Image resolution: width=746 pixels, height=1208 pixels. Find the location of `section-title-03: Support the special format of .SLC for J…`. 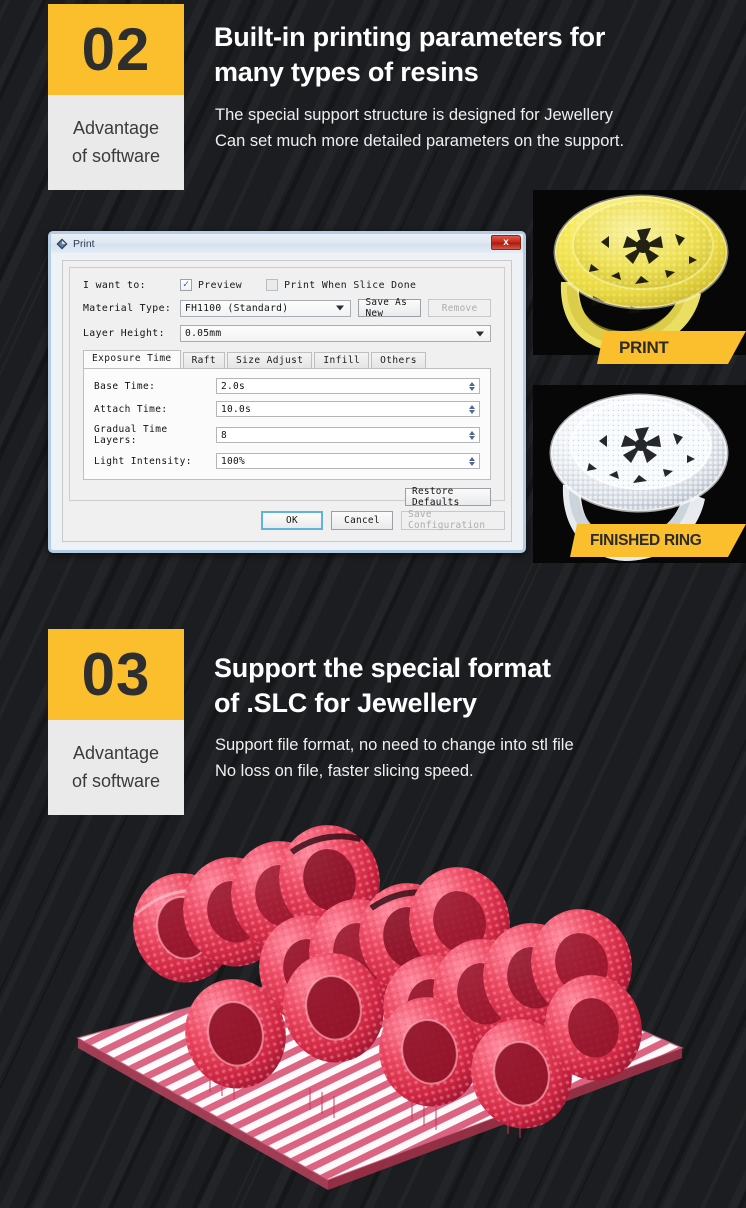

section-title-03: Support the special format of .SLC for J… is located at coordinates (464, 686).